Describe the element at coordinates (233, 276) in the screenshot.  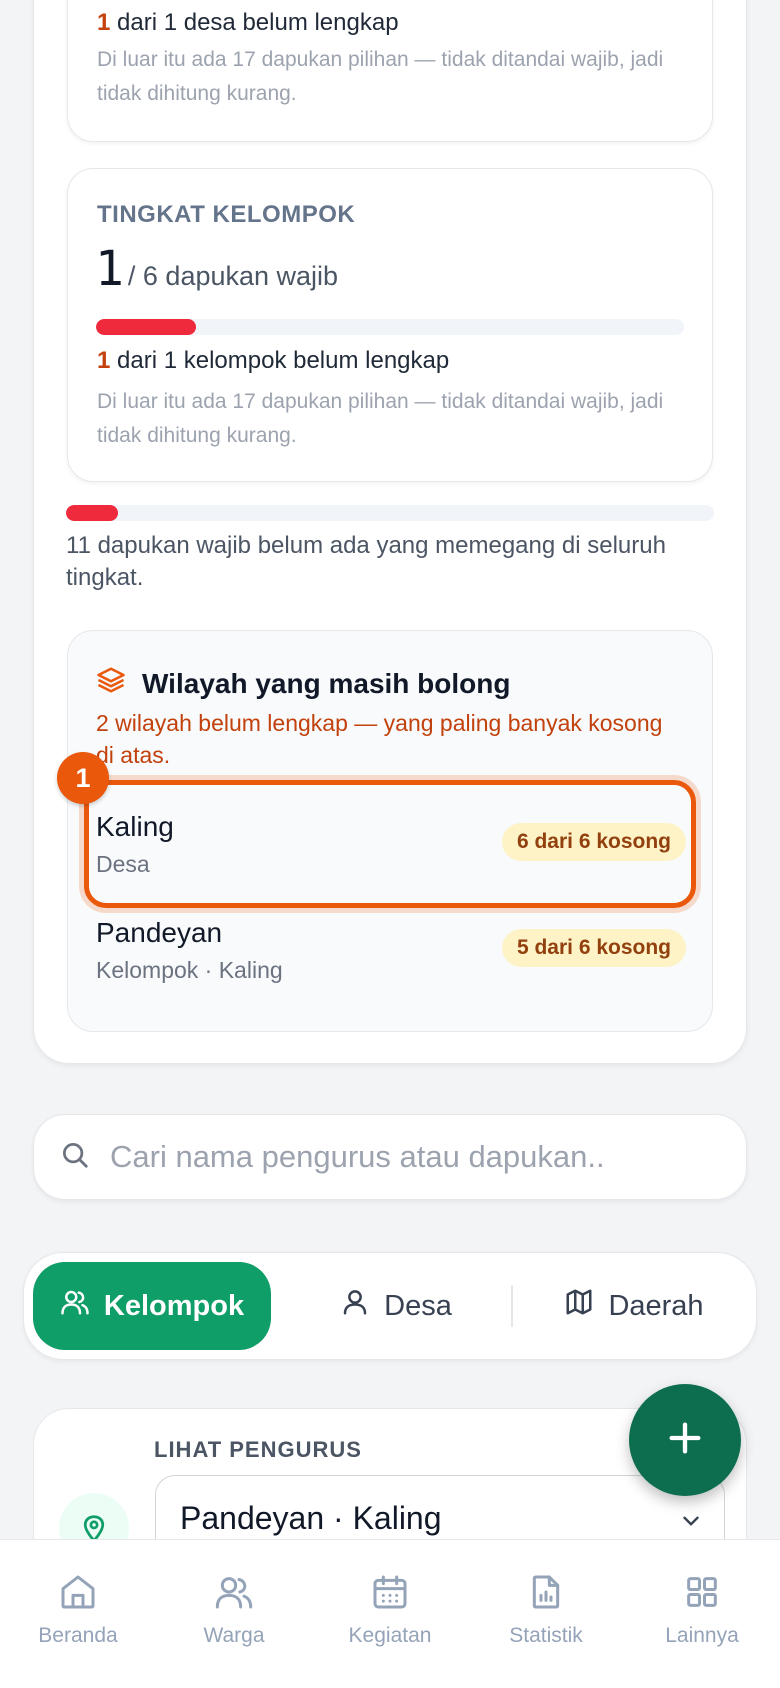
I see `kelompok-total-text: / 6 dapukan wajib` at that location.